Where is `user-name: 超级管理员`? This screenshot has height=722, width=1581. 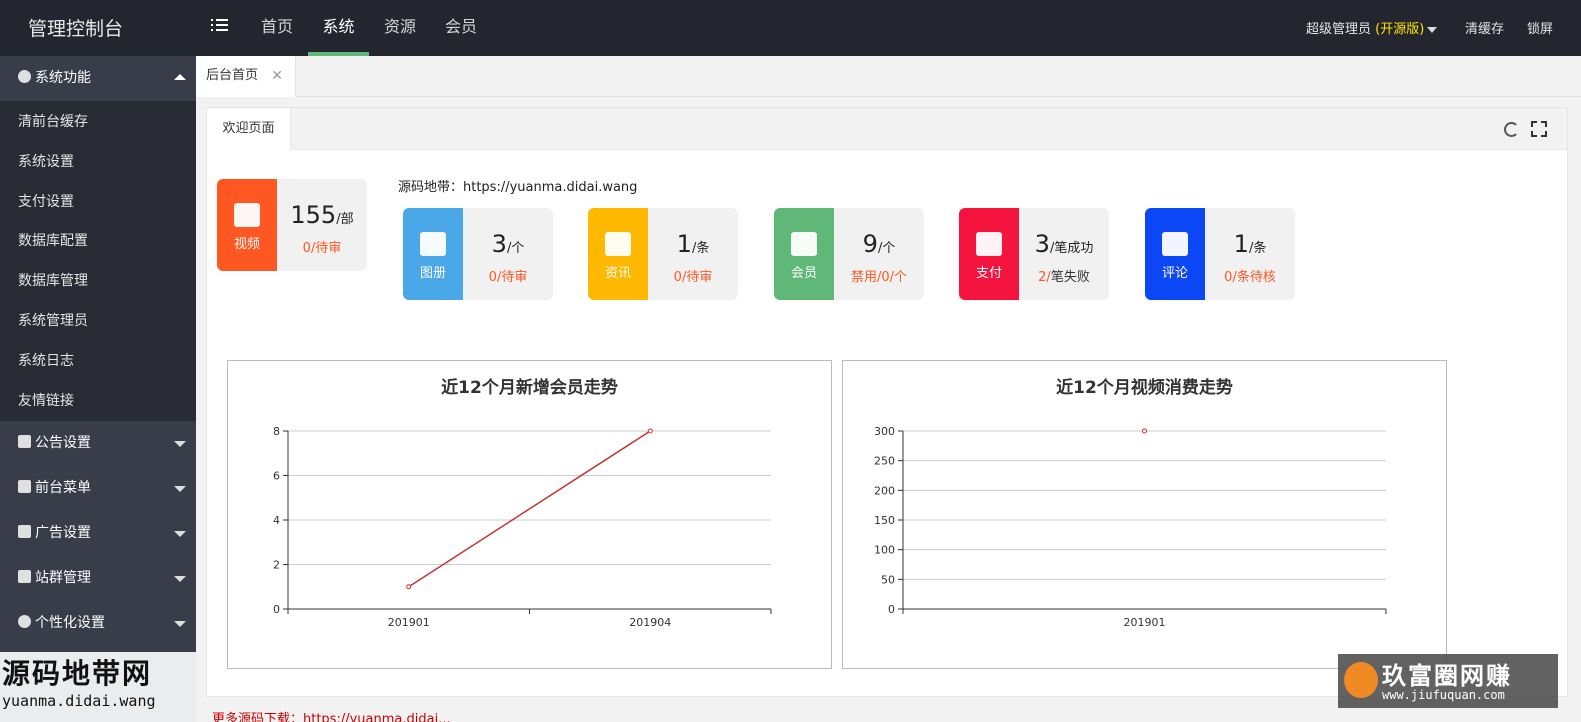 user-name: 超级管理员 is located at coordinates (1339, 29).